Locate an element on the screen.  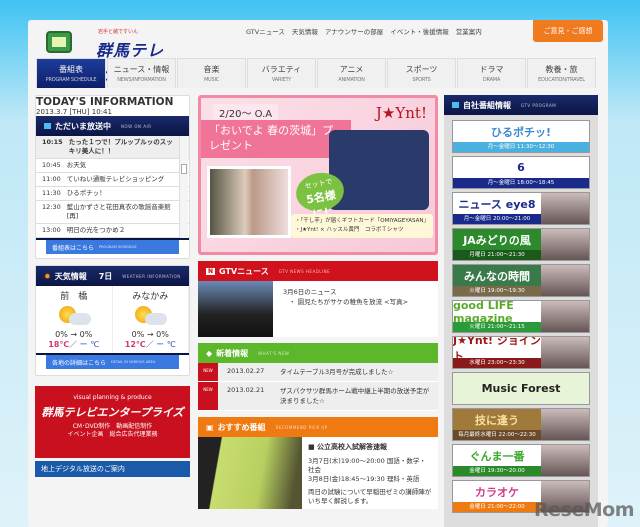
weather-header: ✹ 天気情報 7日 WEATHER INFORMATION is located at coordinates (112, 276).